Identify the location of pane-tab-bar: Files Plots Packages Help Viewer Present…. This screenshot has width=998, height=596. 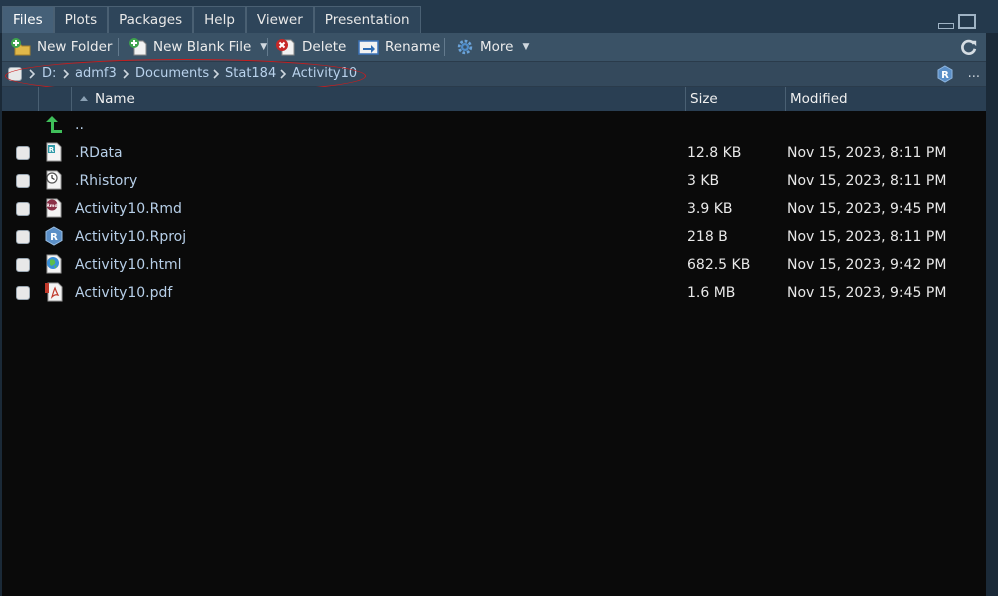
(499, 16).